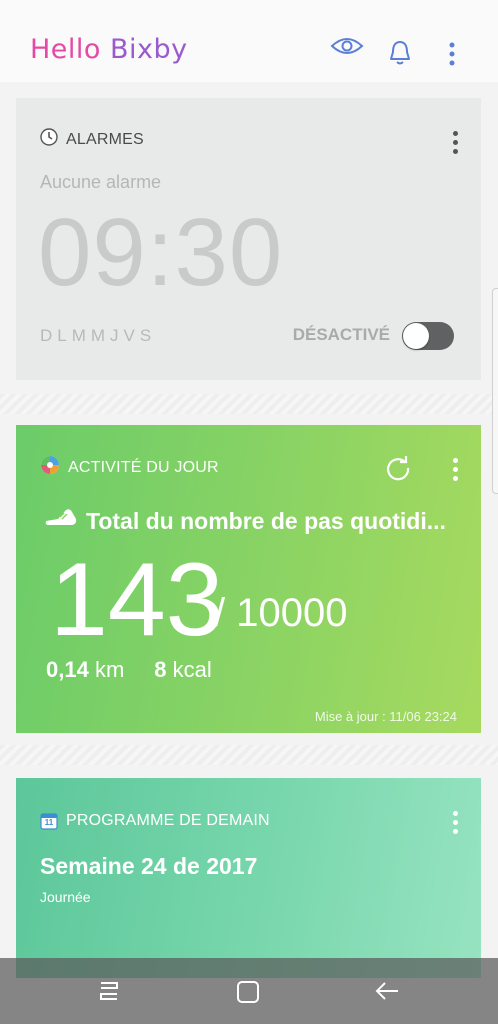  What do you see at coordinates (149, 49) in the screenshot?
I see `app-title-bixby: Bixby` at bounding box center [149, 49].